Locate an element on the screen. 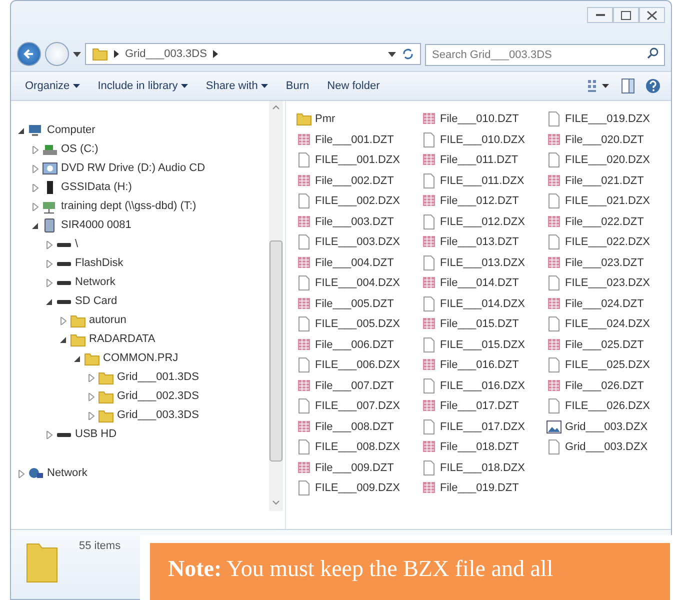  file-name: FILE___024.DZX is located at coordinates (607, 324).